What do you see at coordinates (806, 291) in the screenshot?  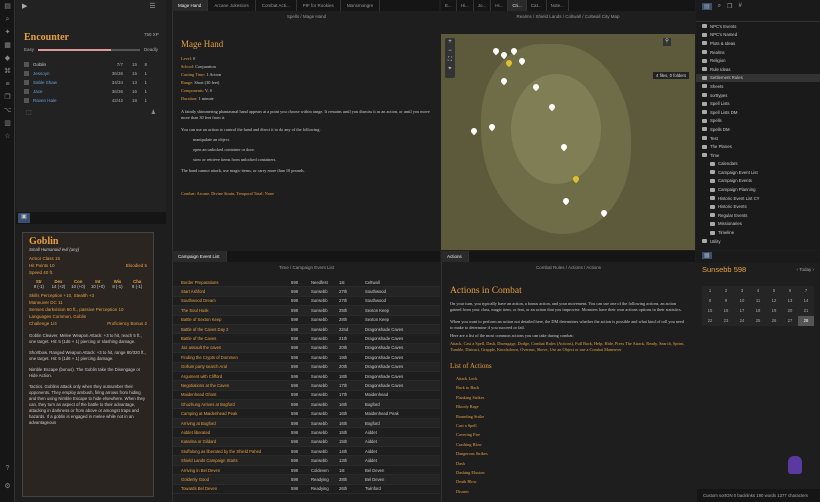 I see `calendar-day: 7` at bounding box center [806, 291].